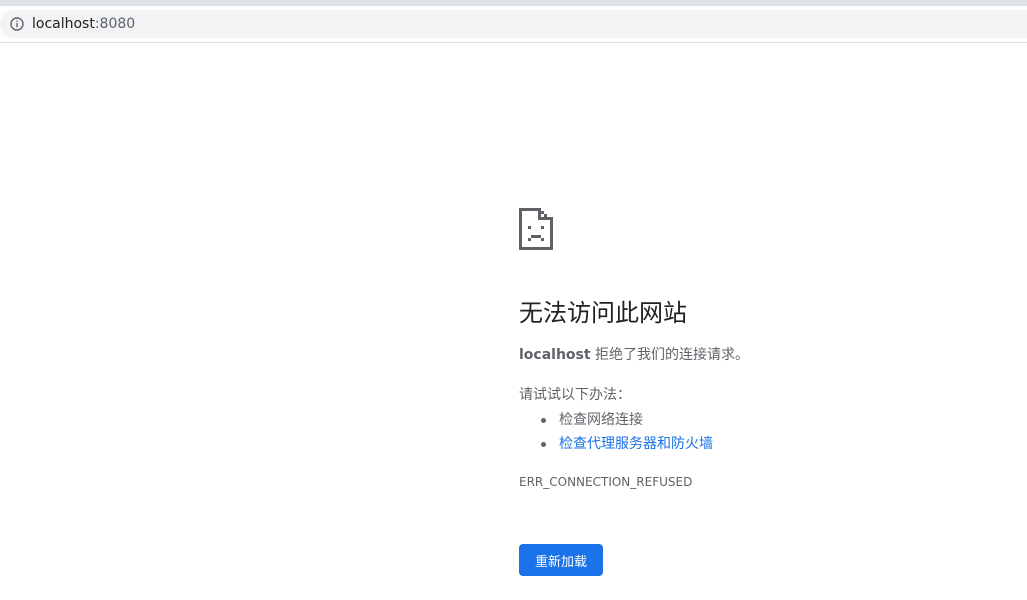  I want to click on error-message: 拒绝了我们的连接请求。, so click(670, 355).